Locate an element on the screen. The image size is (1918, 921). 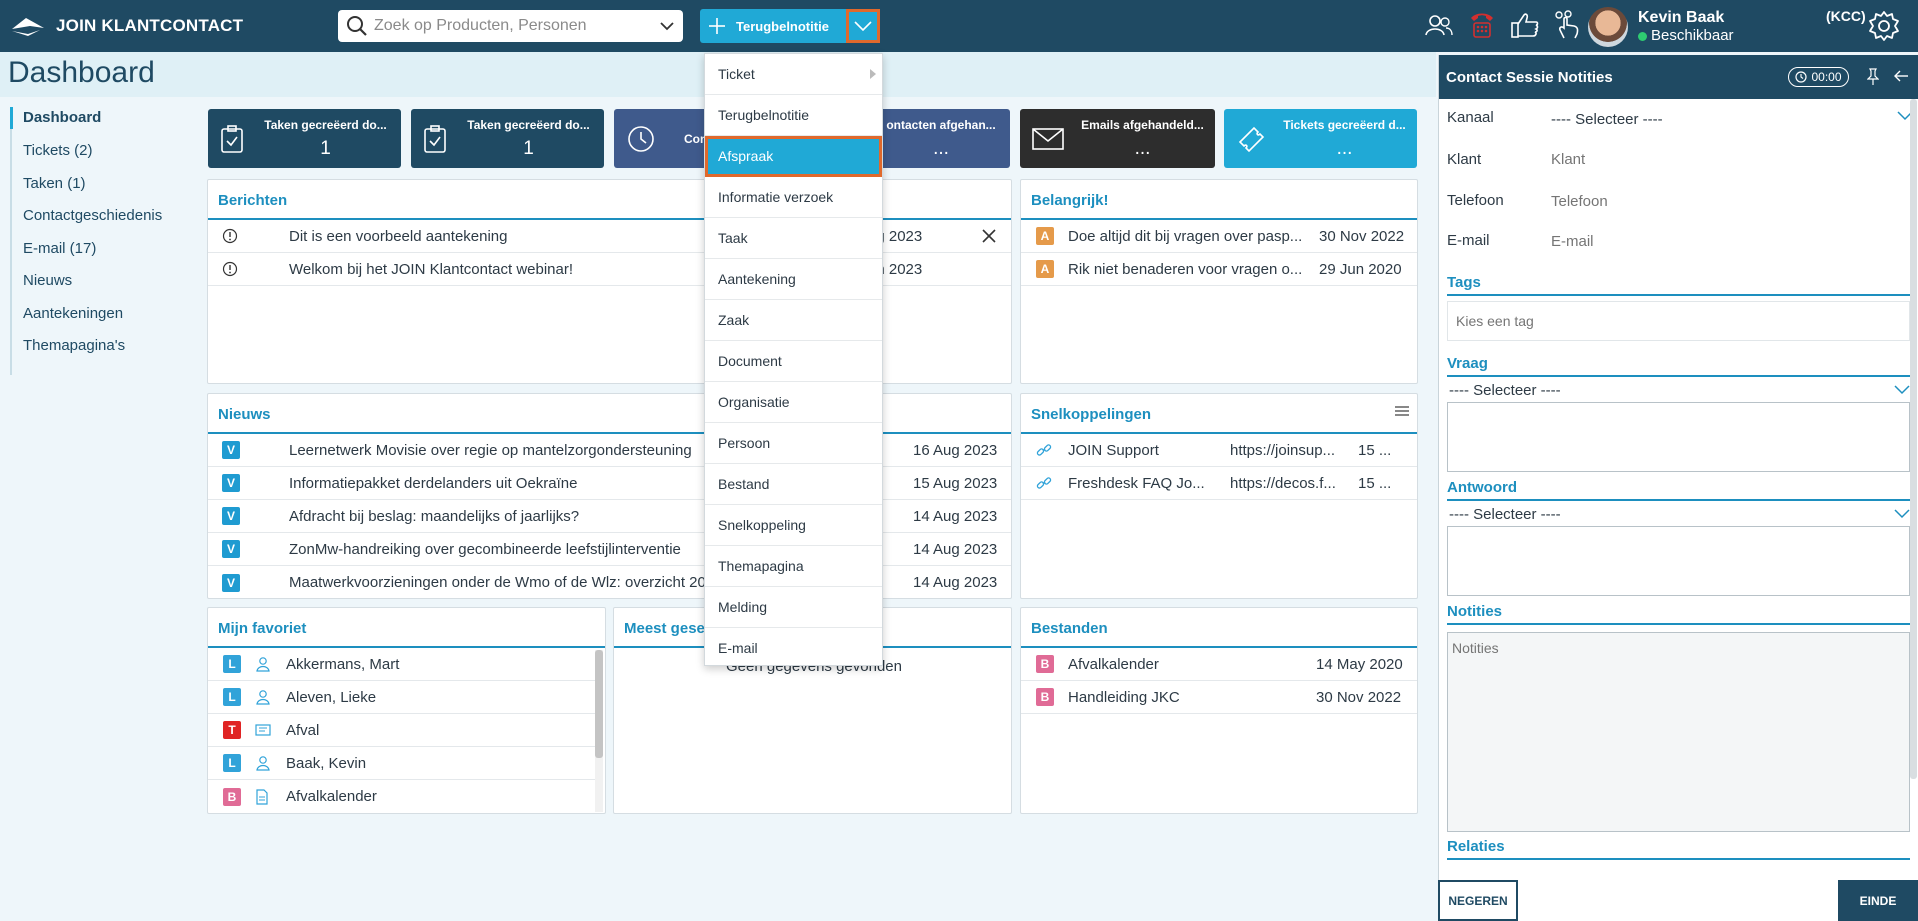
arrow-left-icon is located at coordinates (1901, 76).